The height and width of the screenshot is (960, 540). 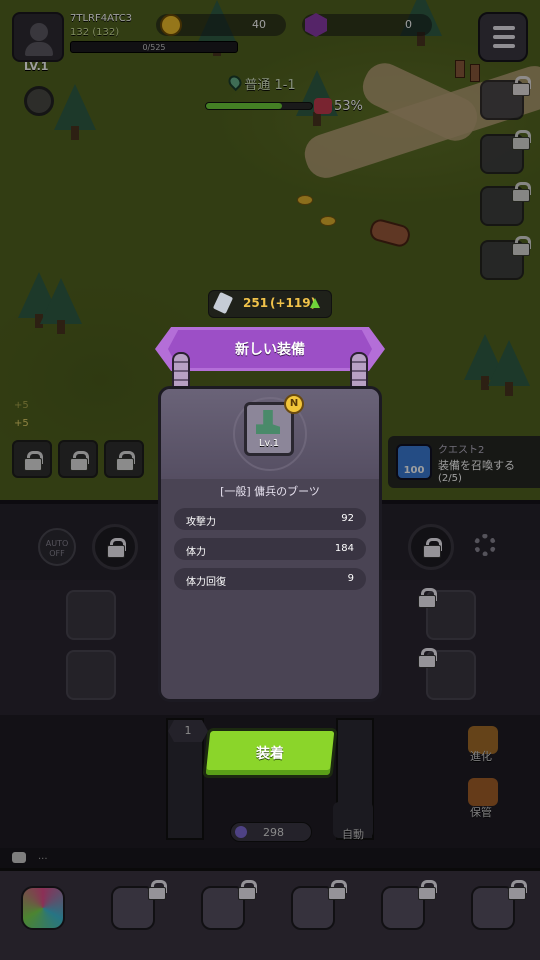 I want to click on power-gain-value: 251, so click(x=256, y=303).